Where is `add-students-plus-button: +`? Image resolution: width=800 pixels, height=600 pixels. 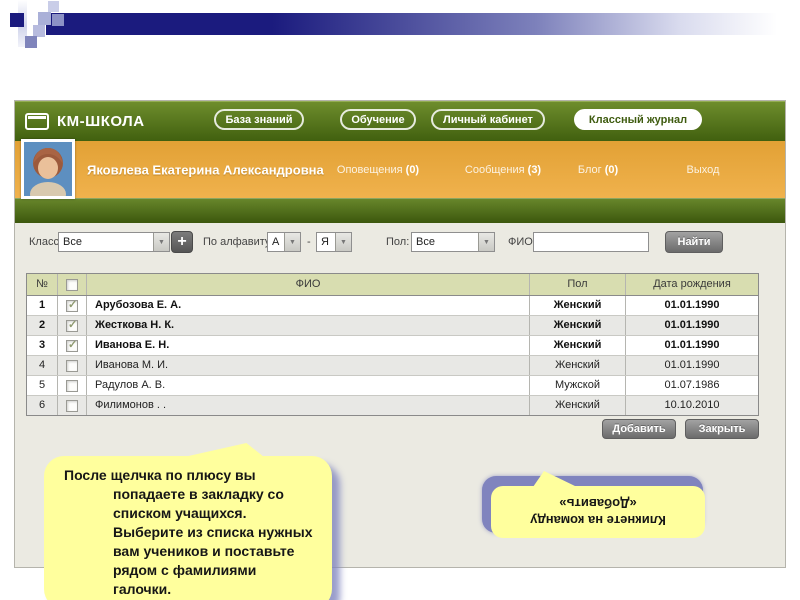
add-students-plus-button: + is located at coordinates (182, 242).